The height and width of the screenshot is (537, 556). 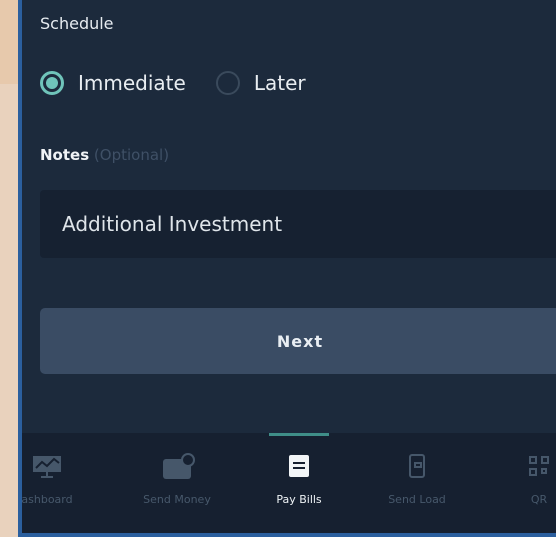 I want to click on qr-icon, so click(x=539, y=466).